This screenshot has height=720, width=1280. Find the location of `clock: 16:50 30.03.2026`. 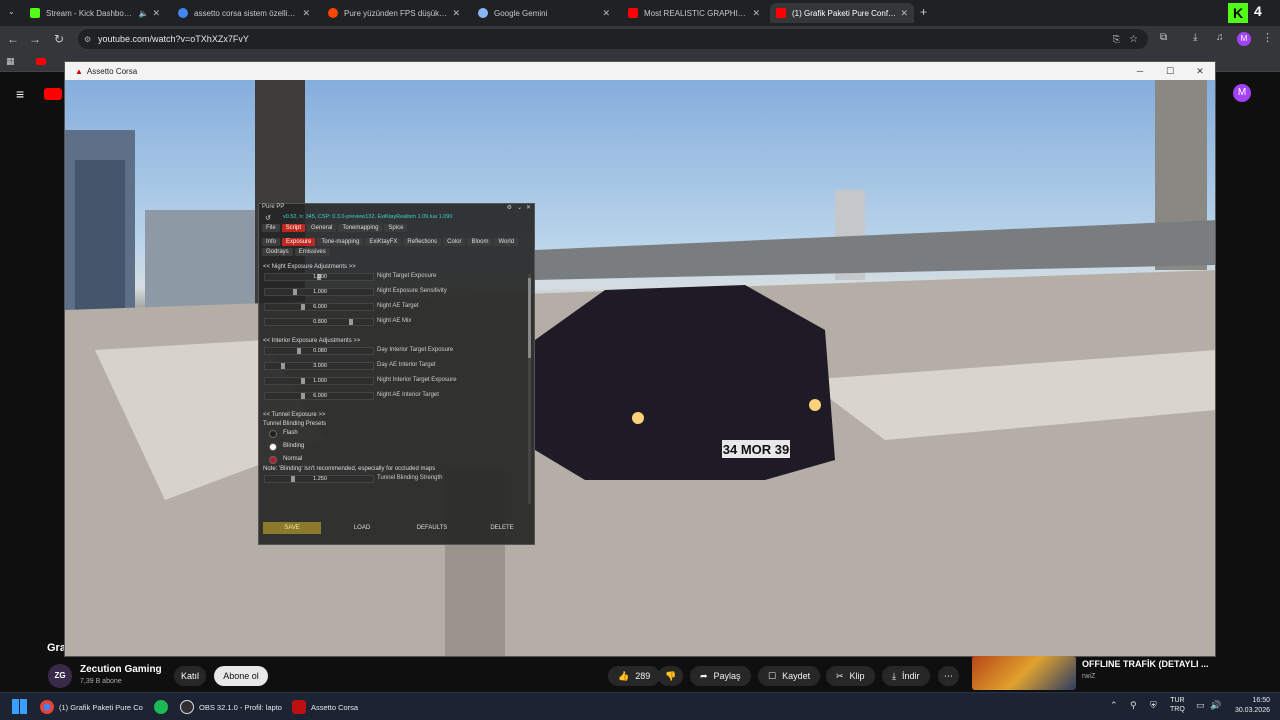

clock: 16:50 30.03.2026 is located at coordinates (1248, 706).